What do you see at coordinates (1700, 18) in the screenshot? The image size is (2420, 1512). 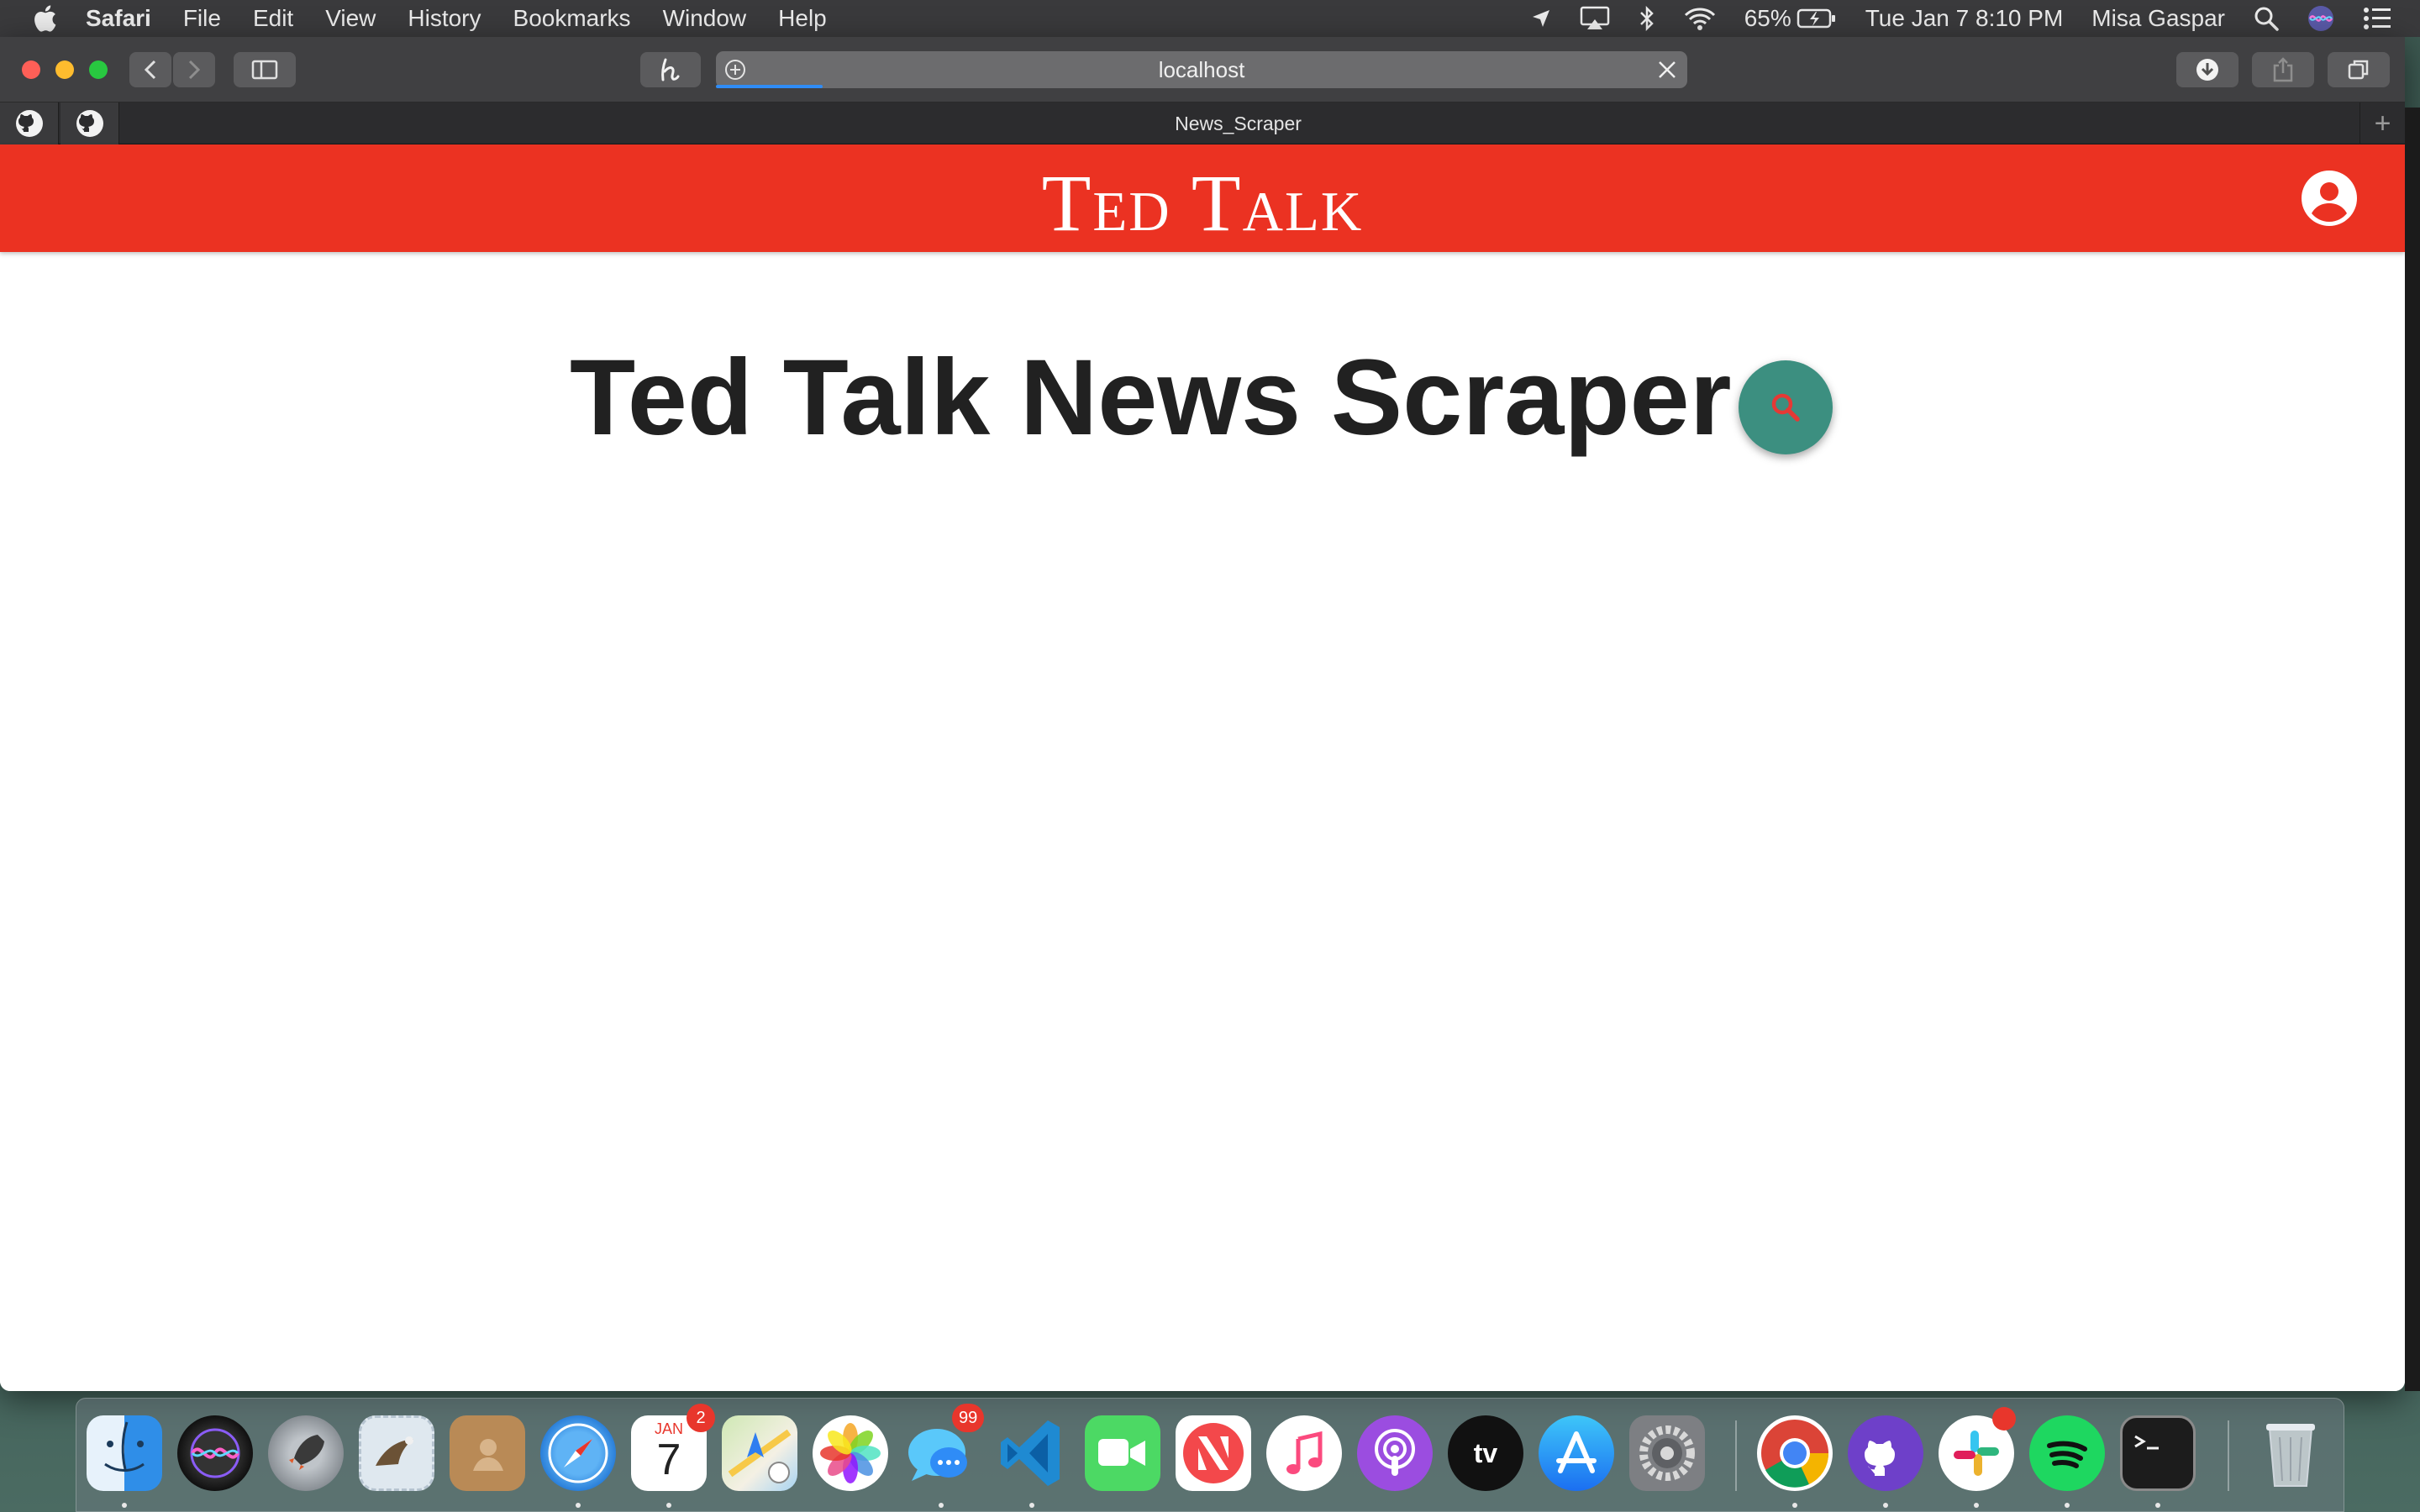 I see `wifi-icon` at bounding box center [1700, 18].